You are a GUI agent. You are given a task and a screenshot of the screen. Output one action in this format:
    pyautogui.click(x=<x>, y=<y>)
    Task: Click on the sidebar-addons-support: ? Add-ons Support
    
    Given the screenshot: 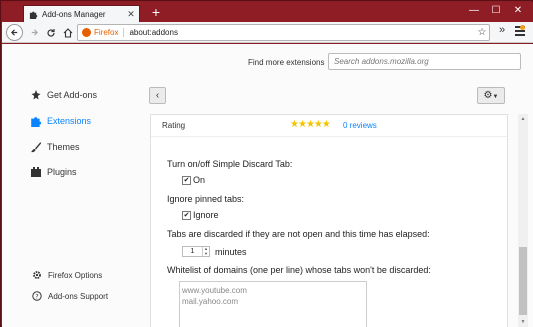 What is the action you would take?
    pyautogui.click(x=70, y=296)
    